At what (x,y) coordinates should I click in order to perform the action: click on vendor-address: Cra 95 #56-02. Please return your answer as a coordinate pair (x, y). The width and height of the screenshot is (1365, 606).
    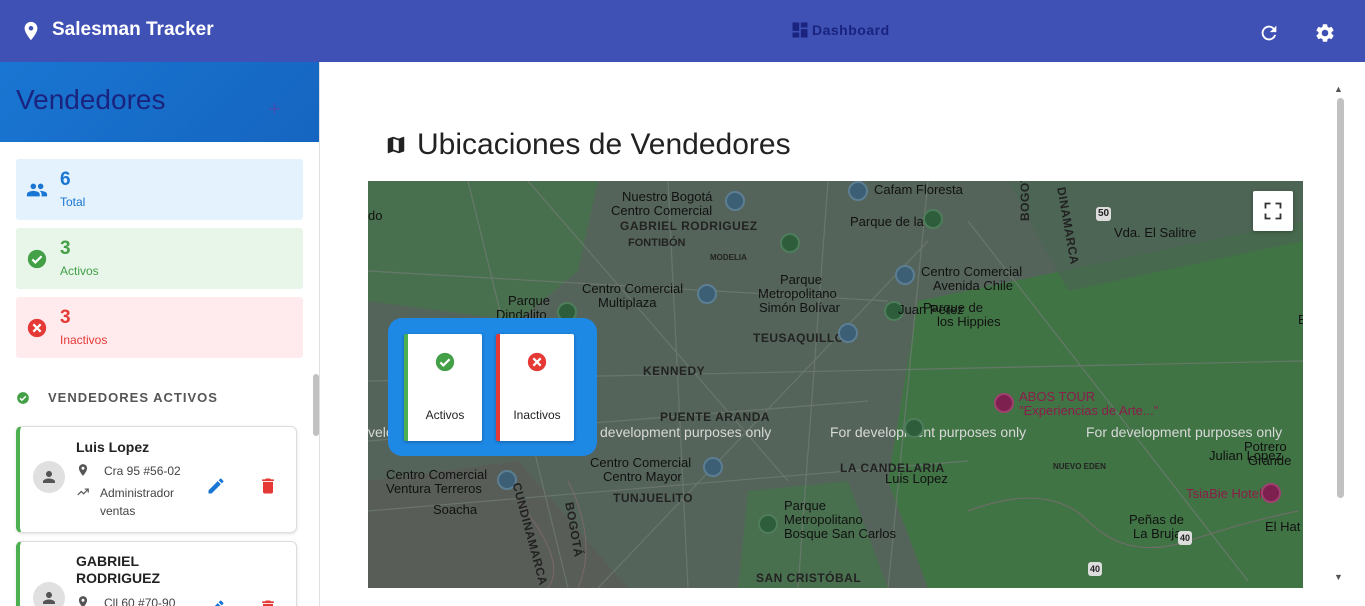
    Looking at the image, I should click on (142, 471).